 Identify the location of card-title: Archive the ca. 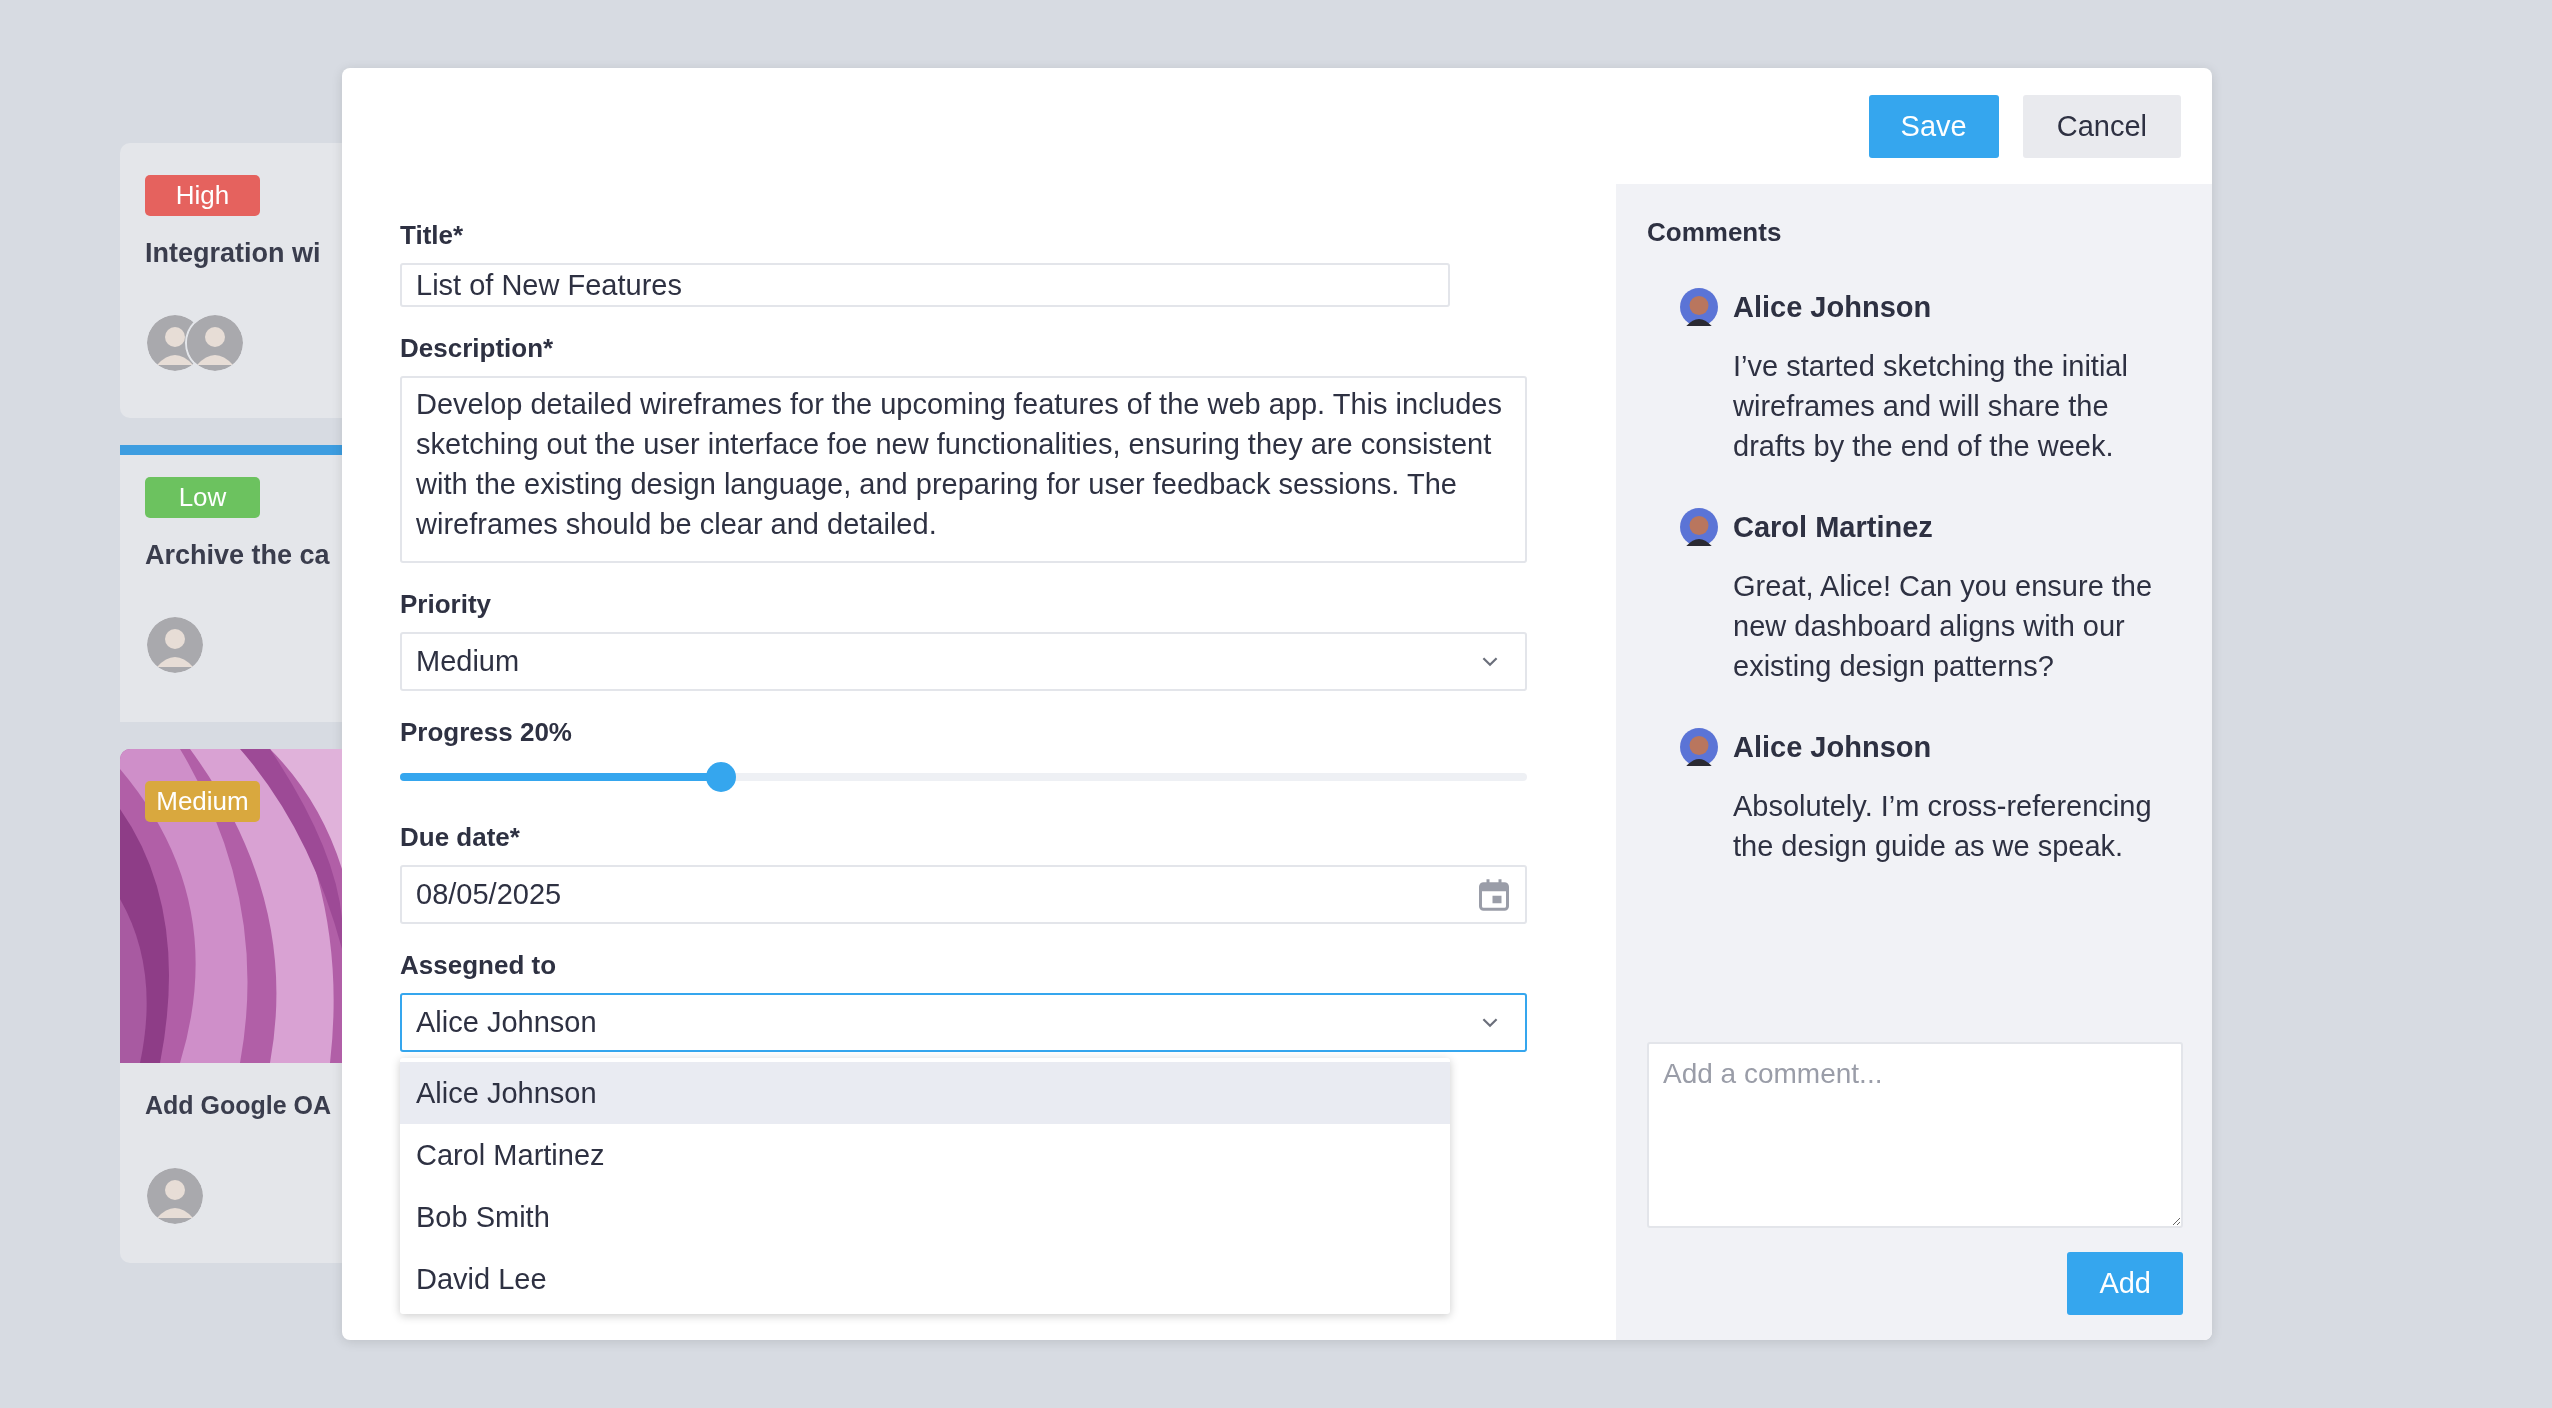
(237, 555).